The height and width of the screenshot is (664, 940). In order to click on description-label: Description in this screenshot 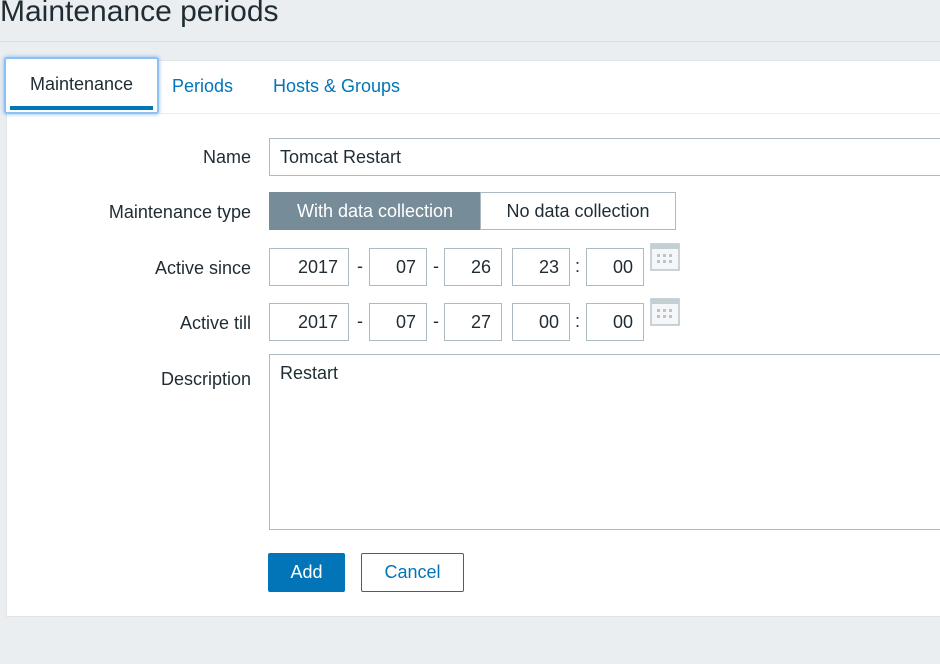, I will do `click(205, 379)`.